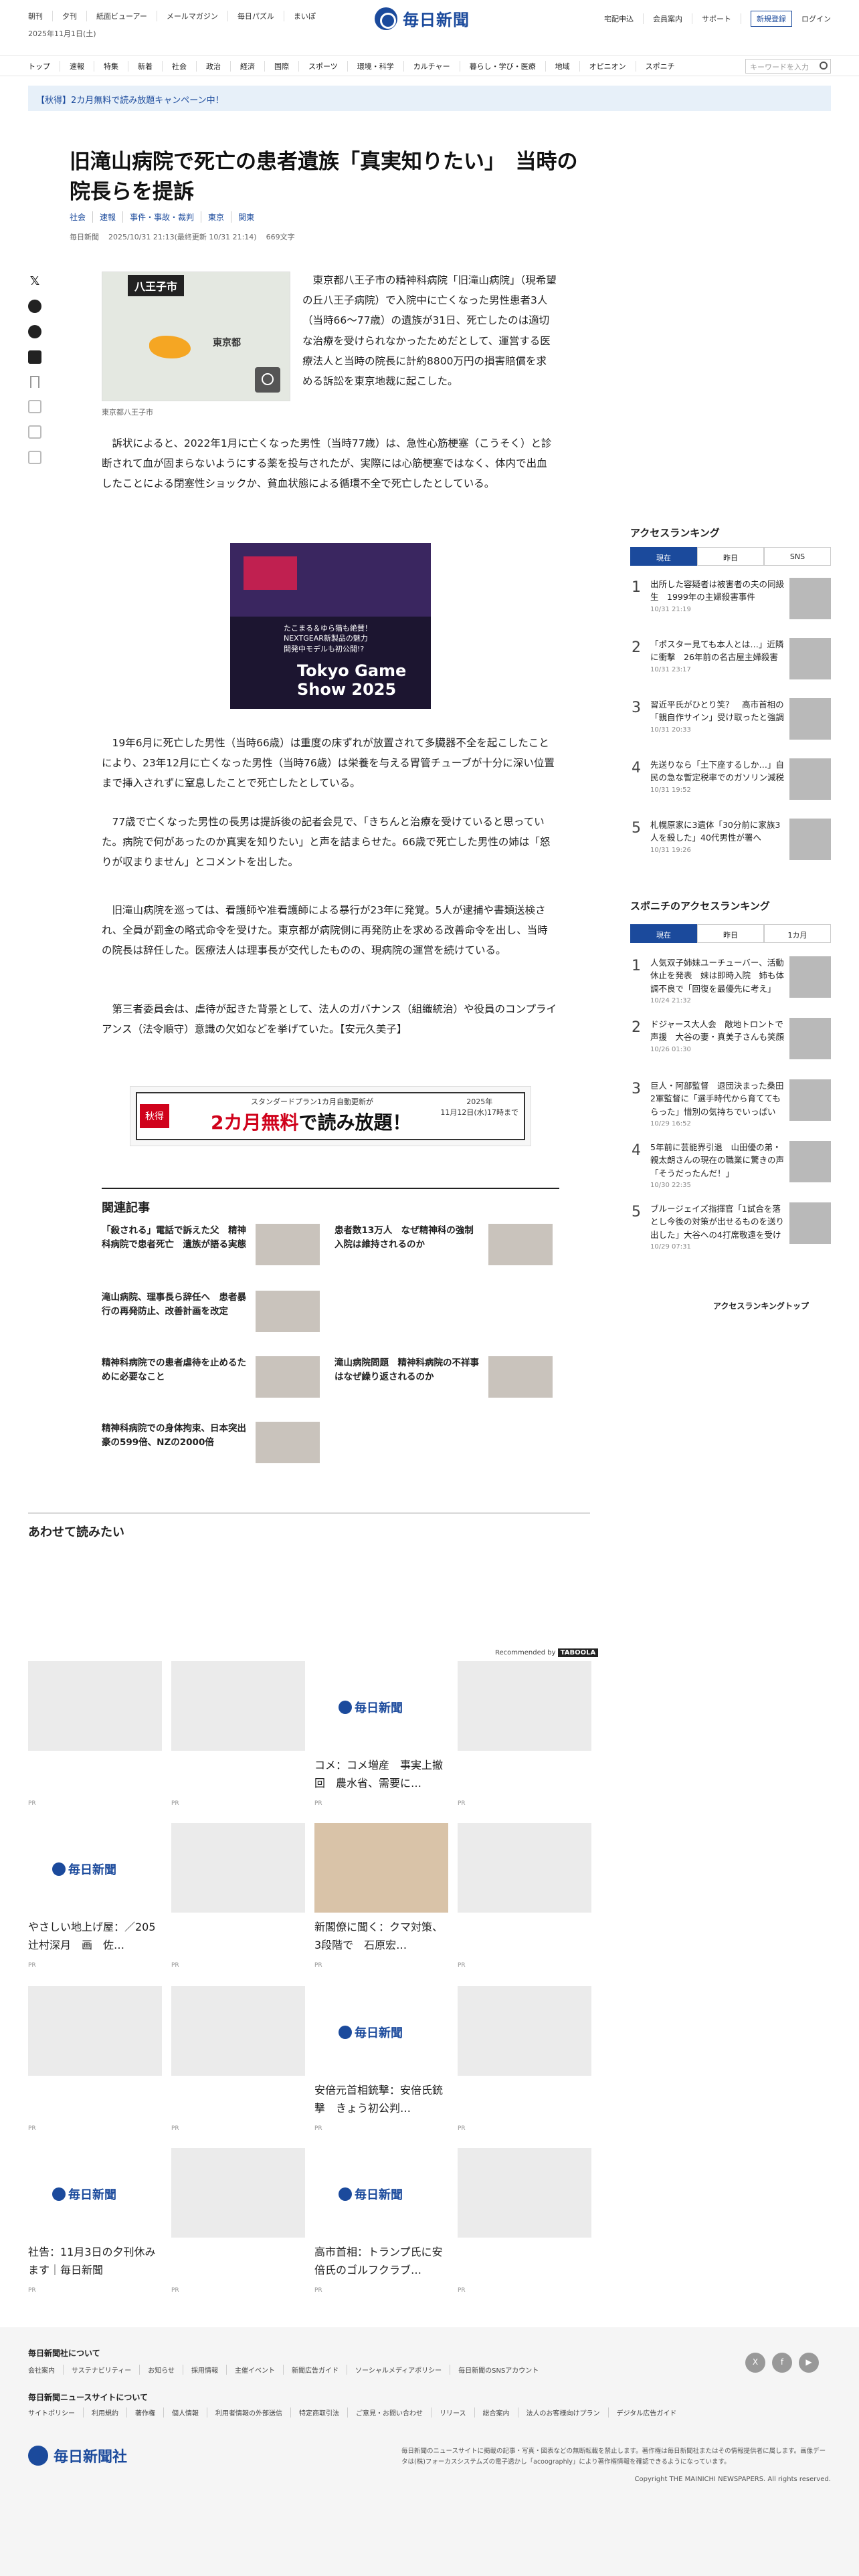 This screenshot has height=2576, width=859. What do you see at coordinates (381, 1734) in the screenshot?
I see `recommendation-card: 毎日新聞 コメ：コメ増産 事実上撤回 農水省、需要に… PR` at bounding box center [381, 1734].